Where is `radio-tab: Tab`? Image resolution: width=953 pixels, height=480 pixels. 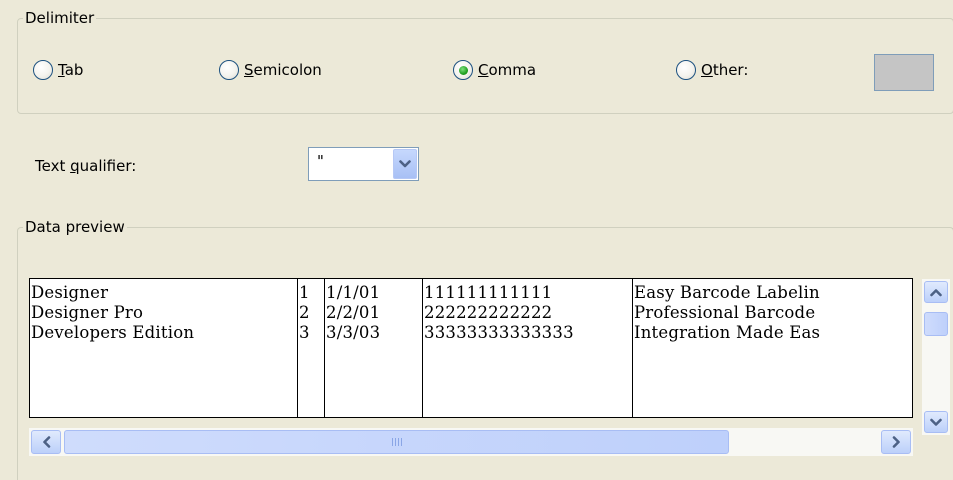
radio-tab: Tab is located at coordinates (58, 70).